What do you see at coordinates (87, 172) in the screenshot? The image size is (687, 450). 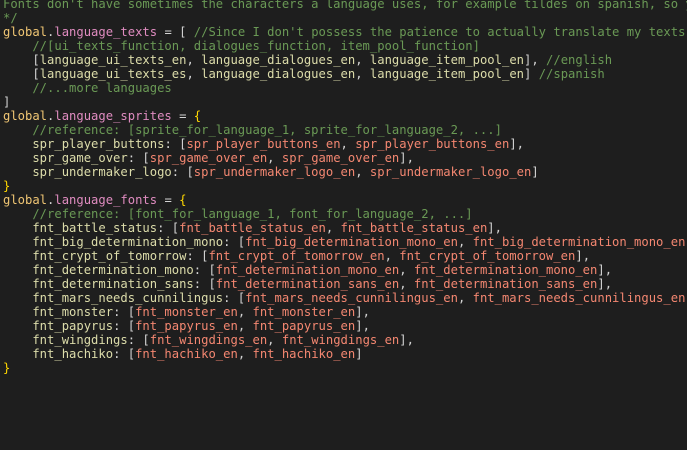 I see `code-token: spr_undermaker_logo` at bounding box center [87, 172].